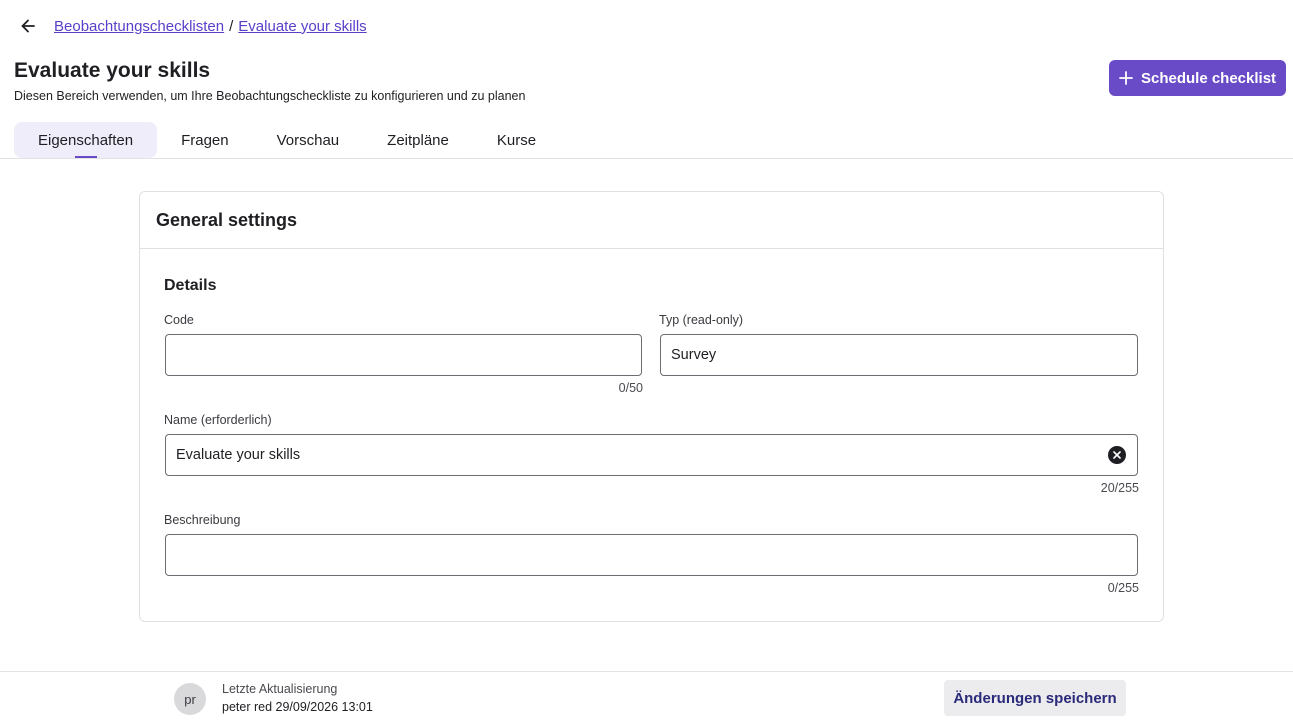  I want to click on code-label: Code, so click(179, 320).